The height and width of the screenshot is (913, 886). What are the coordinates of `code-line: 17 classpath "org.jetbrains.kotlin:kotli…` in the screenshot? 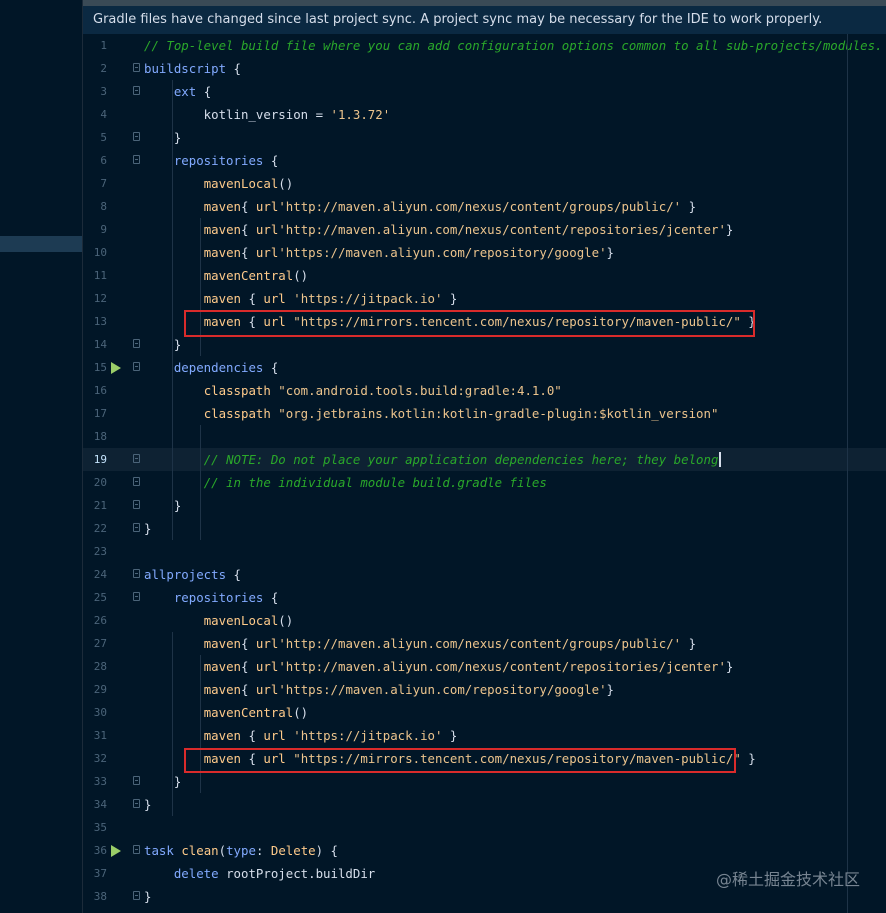 It's located at (484, 413).